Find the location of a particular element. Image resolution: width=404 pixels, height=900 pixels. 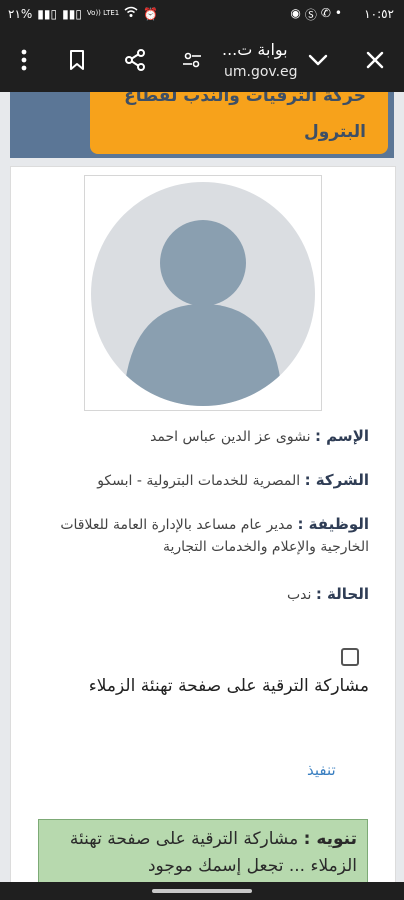

tune-icon is located at coordinates (192, 60).